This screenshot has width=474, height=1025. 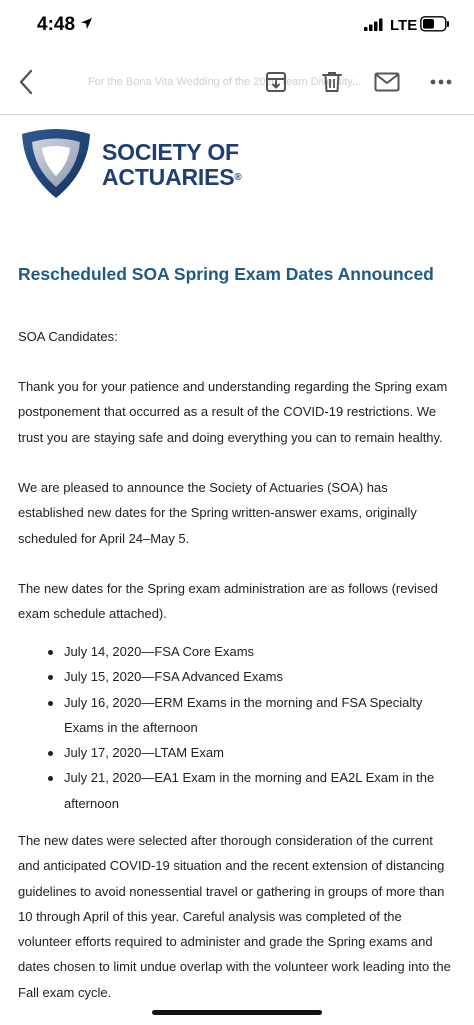 I want to click on delete-button, so click(x=332, y=82).